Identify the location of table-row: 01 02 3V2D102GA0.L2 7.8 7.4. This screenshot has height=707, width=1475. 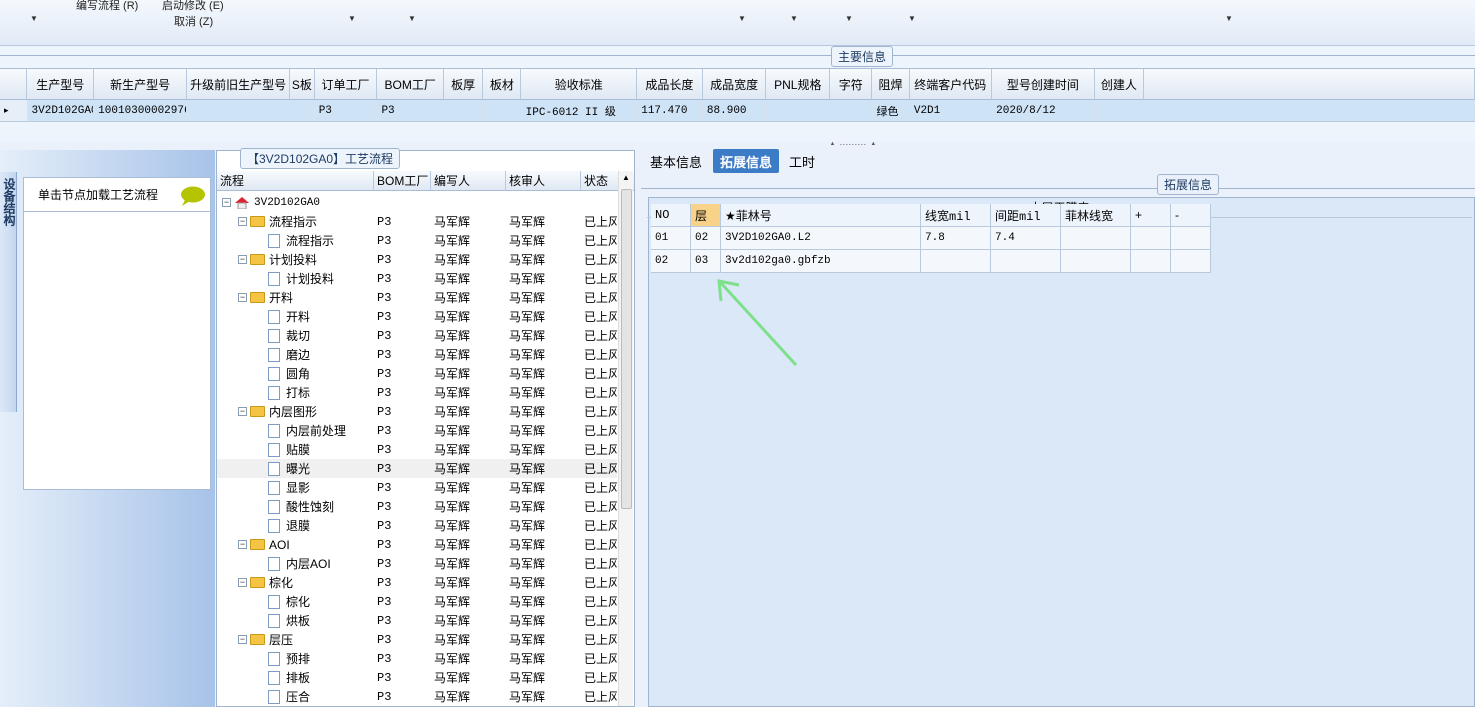
(931, 238).